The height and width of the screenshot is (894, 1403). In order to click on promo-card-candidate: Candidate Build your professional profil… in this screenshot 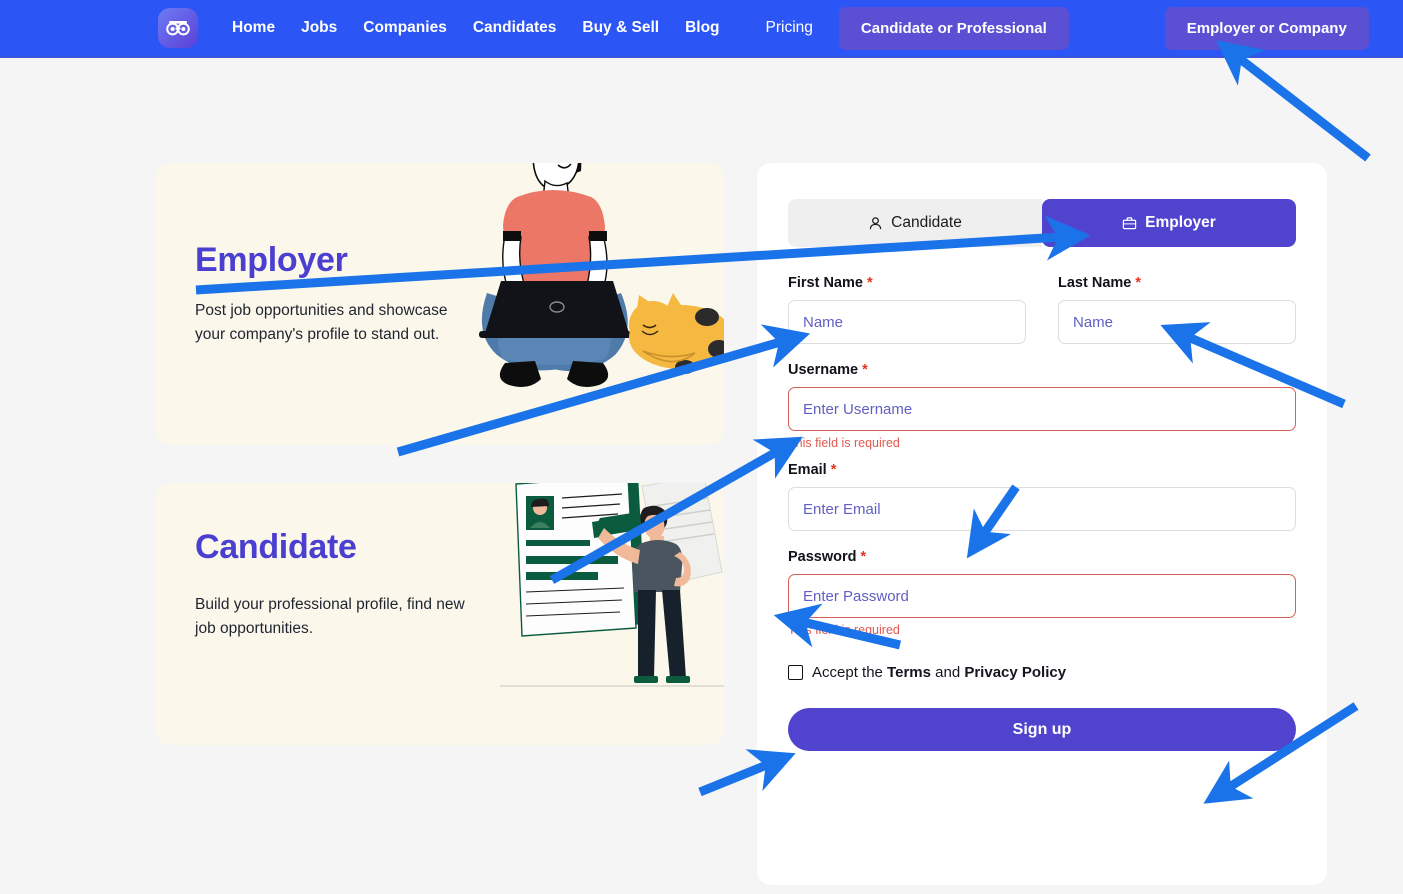, I will do `click(440, 614)`.